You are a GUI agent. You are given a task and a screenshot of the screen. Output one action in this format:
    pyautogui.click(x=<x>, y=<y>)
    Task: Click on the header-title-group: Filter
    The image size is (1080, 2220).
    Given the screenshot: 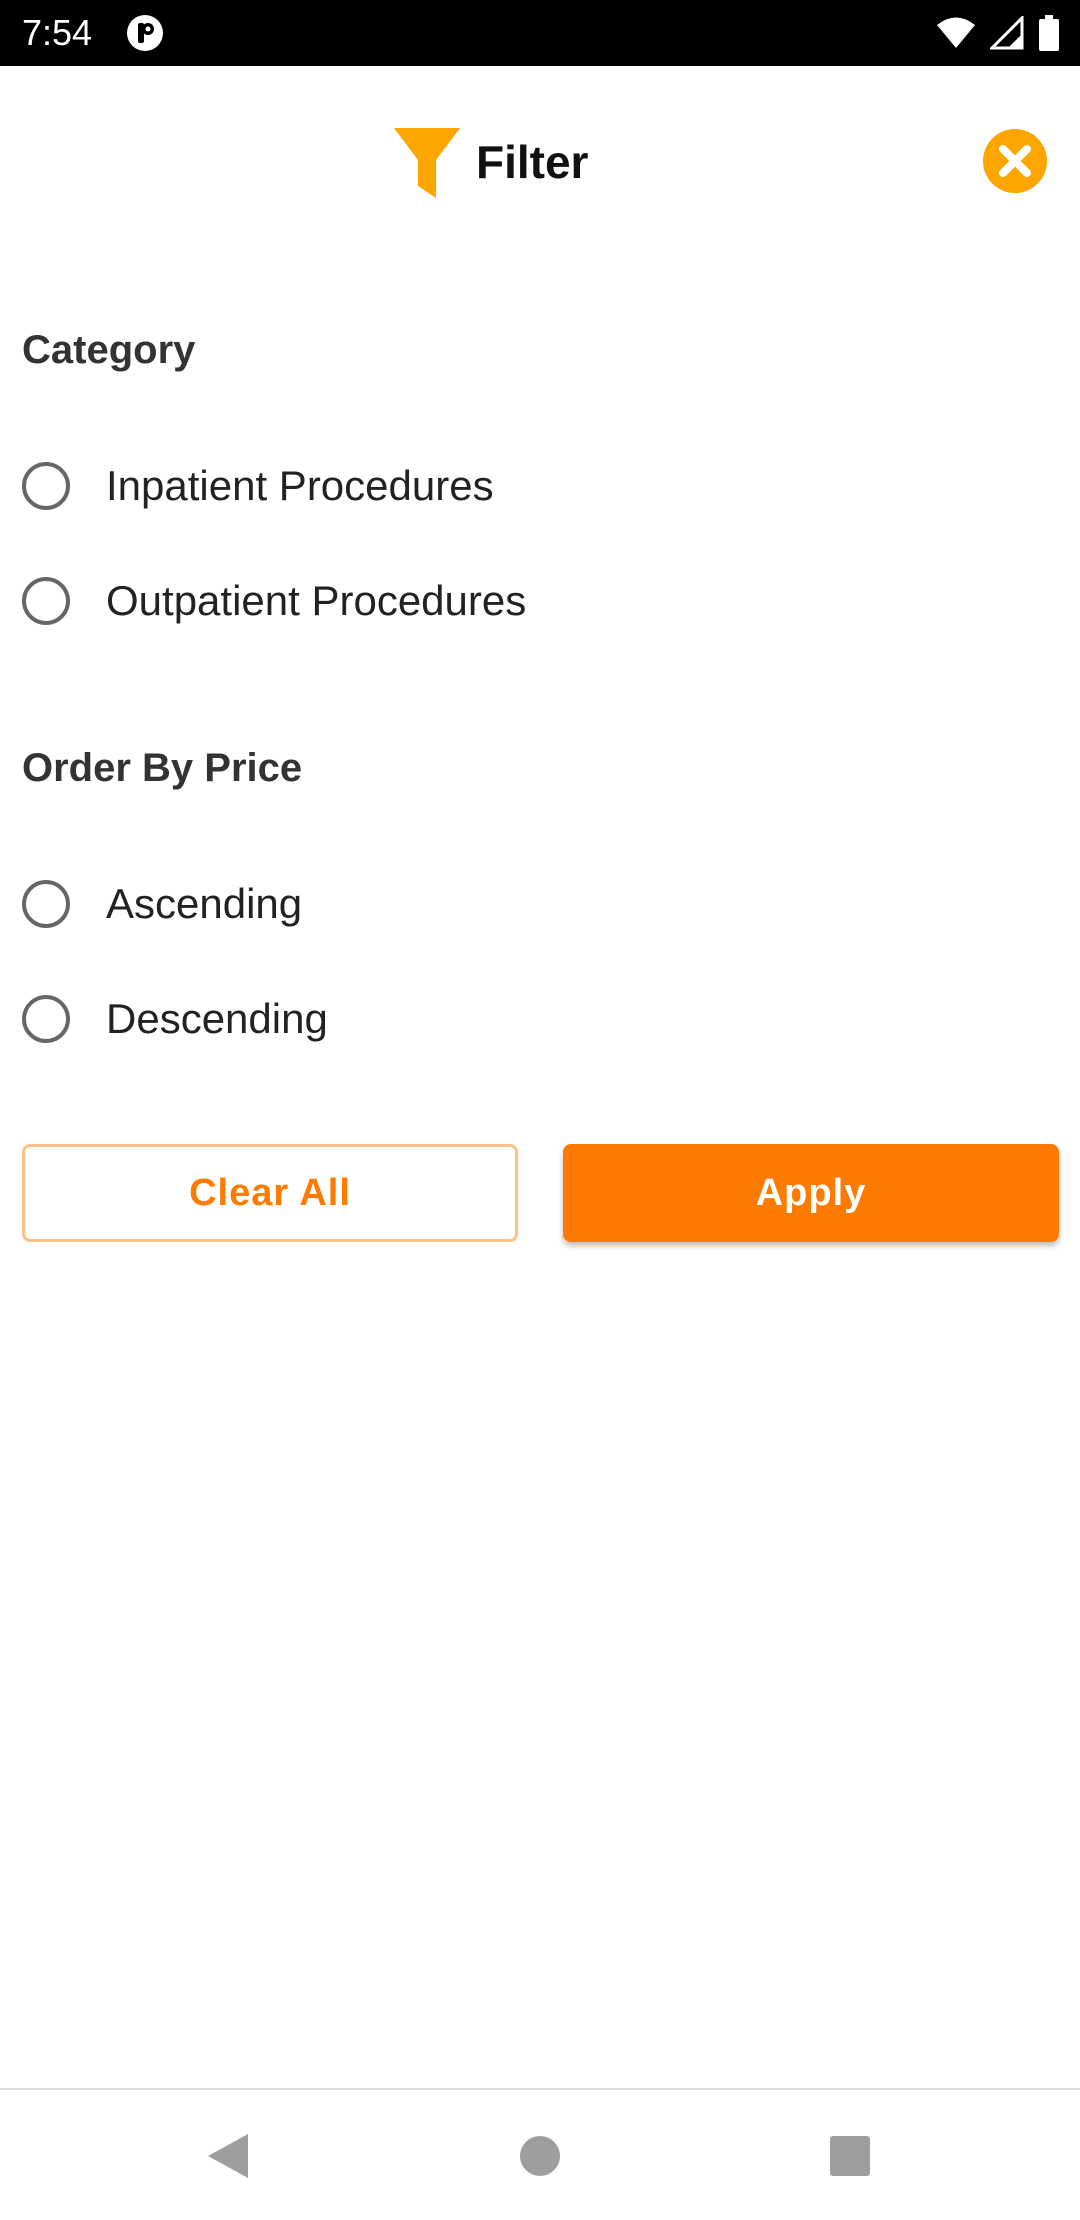 What is the action you would take?
    pyautogui.click(x=490, y=162)
    